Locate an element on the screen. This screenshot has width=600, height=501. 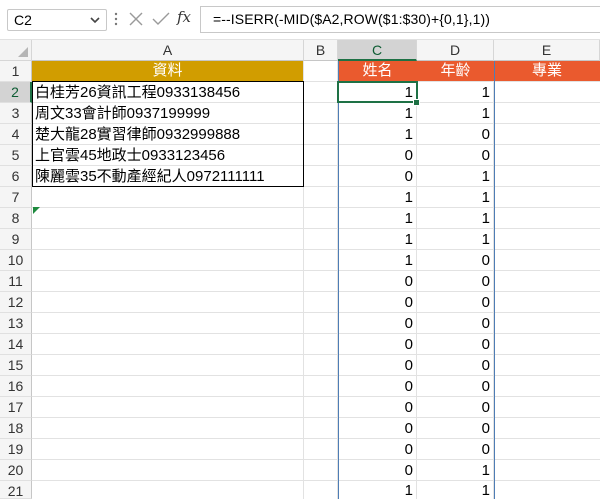
row-header: 14 is located at coordinates (16, 344).